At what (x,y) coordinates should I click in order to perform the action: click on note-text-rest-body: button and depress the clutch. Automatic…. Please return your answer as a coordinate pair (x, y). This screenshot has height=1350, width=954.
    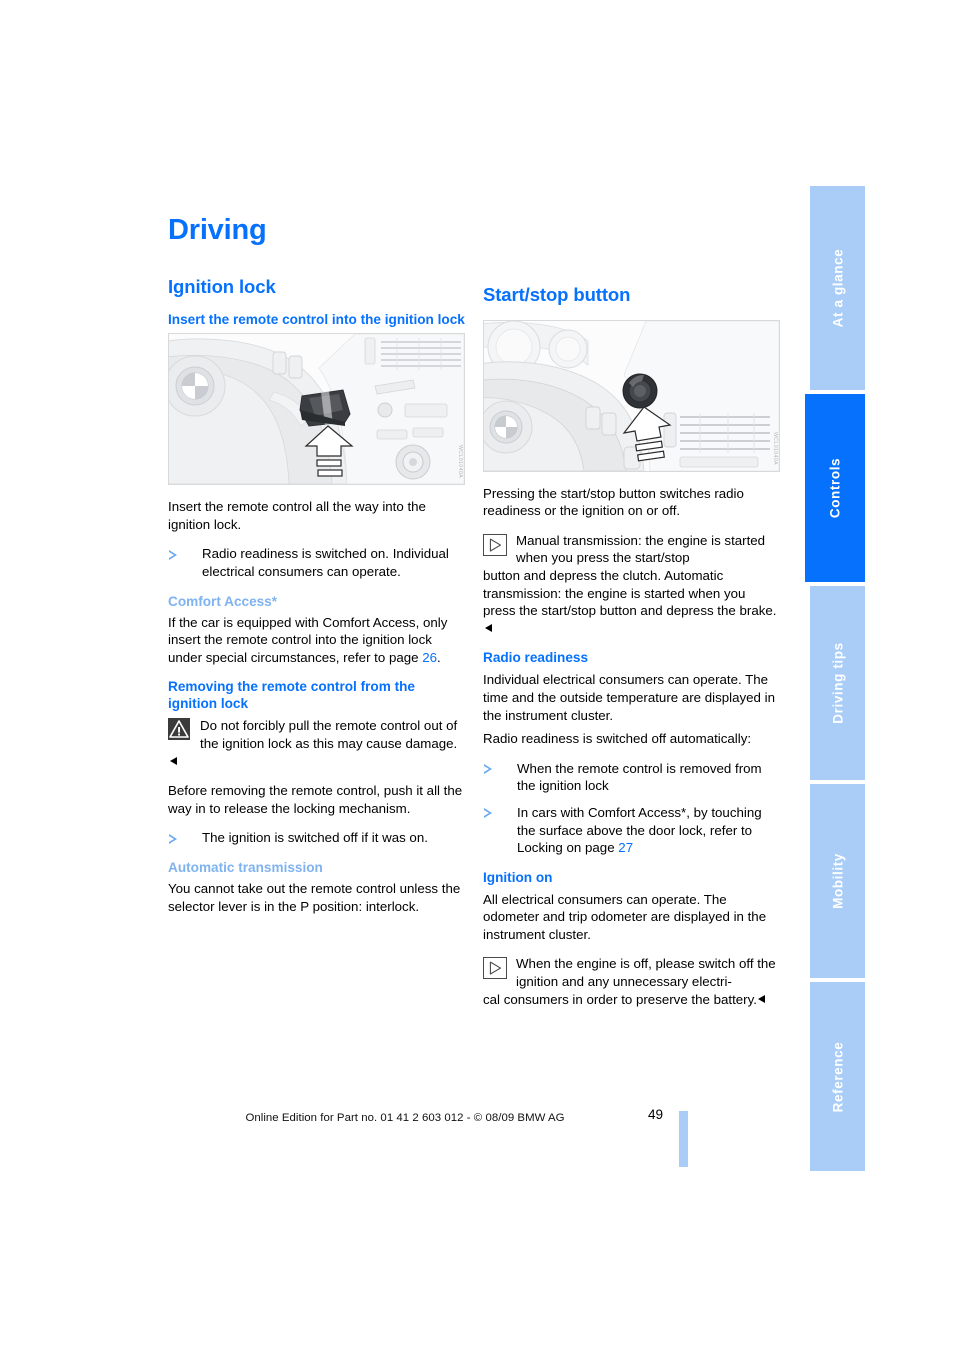
    Looking at the image, I should click on (630, 593).